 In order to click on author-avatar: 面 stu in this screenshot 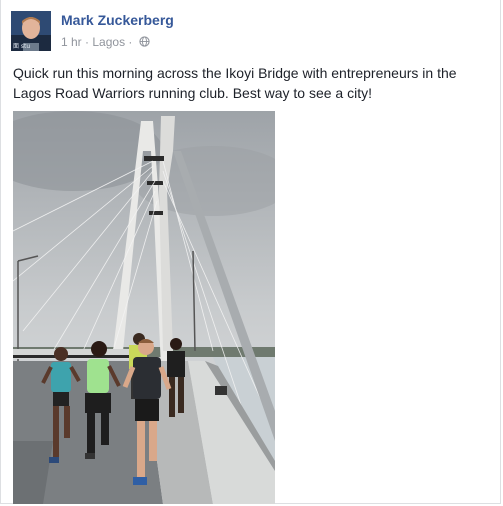, I will do `click(31, 31)`.